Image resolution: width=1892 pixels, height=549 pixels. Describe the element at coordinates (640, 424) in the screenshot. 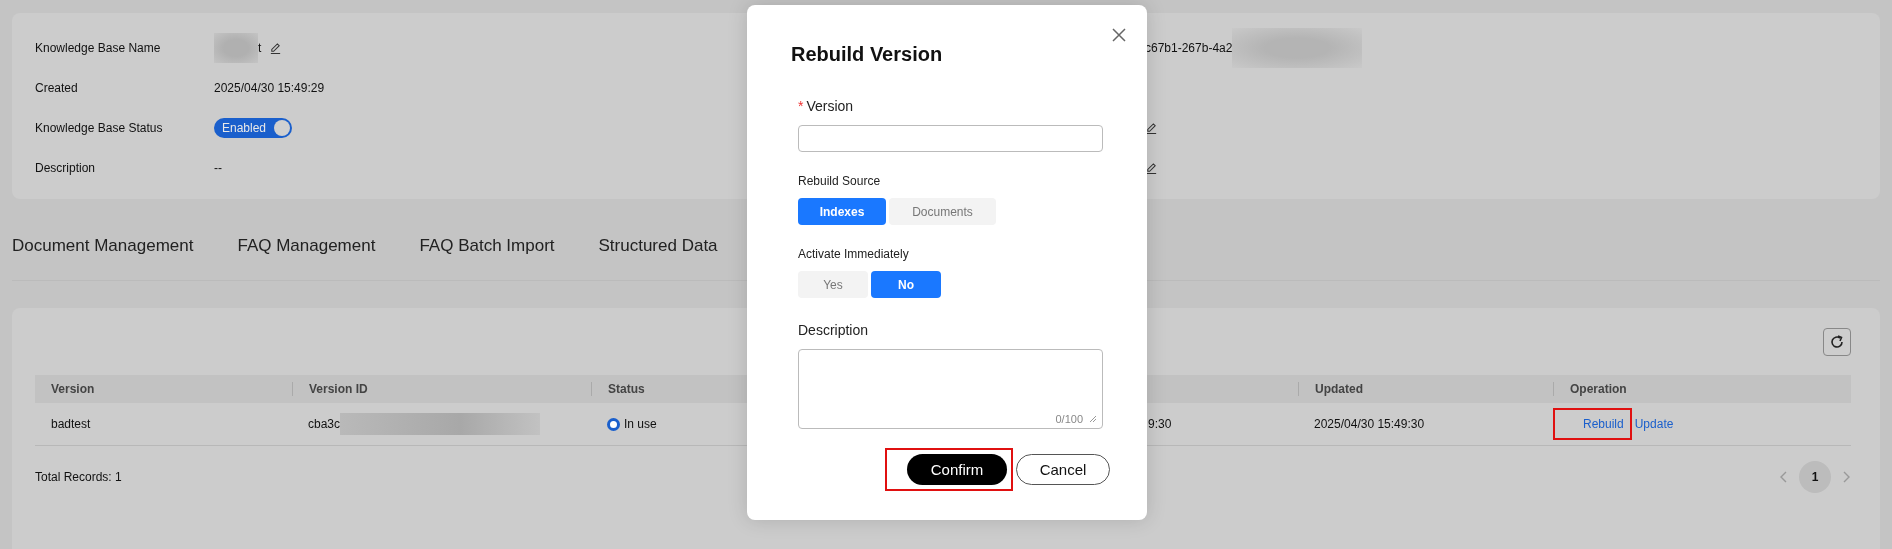

I see `status-text: In use` at that location.